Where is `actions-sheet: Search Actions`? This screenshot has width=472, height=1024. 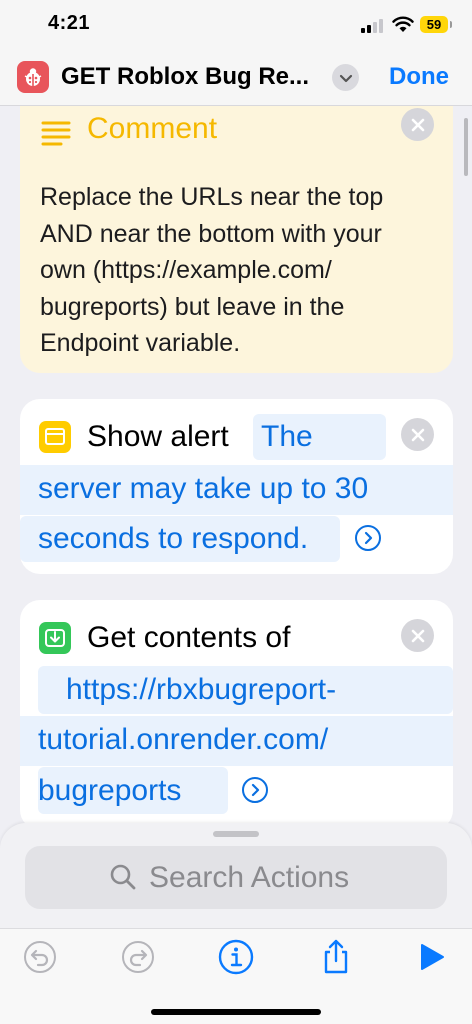 actions-sheet: Search Actions is located at coordinates (236, 875).